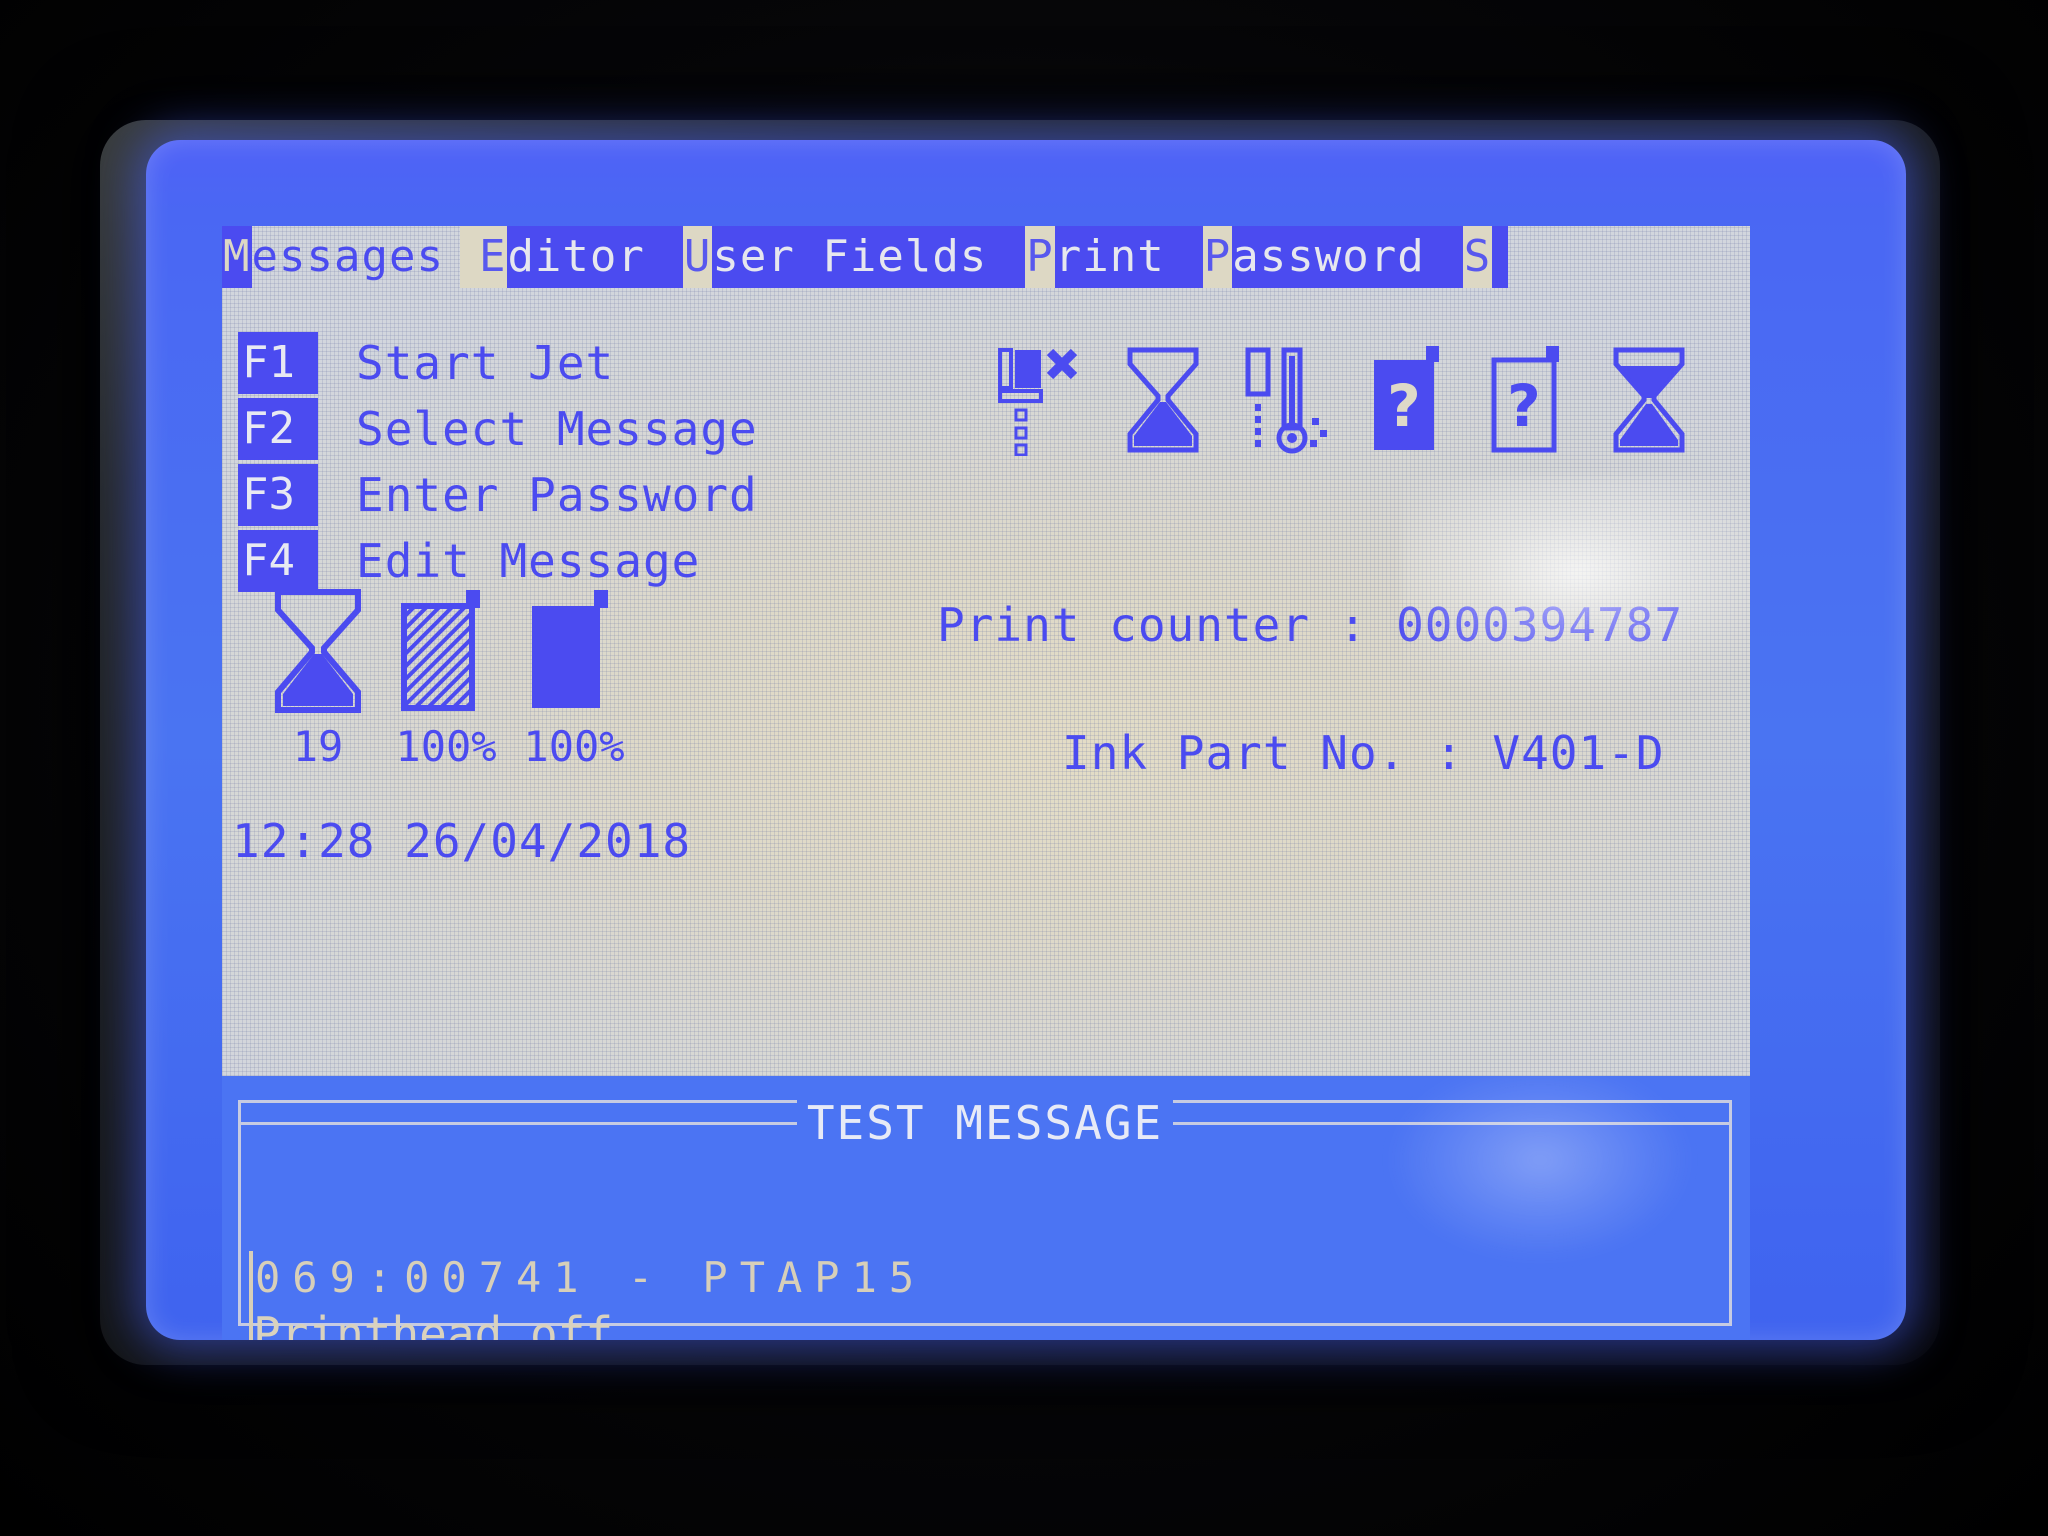  Describe the element at coordinates (557, 495) in the screenshot. I see `function-key-label-f3: Enter Password` at that location.